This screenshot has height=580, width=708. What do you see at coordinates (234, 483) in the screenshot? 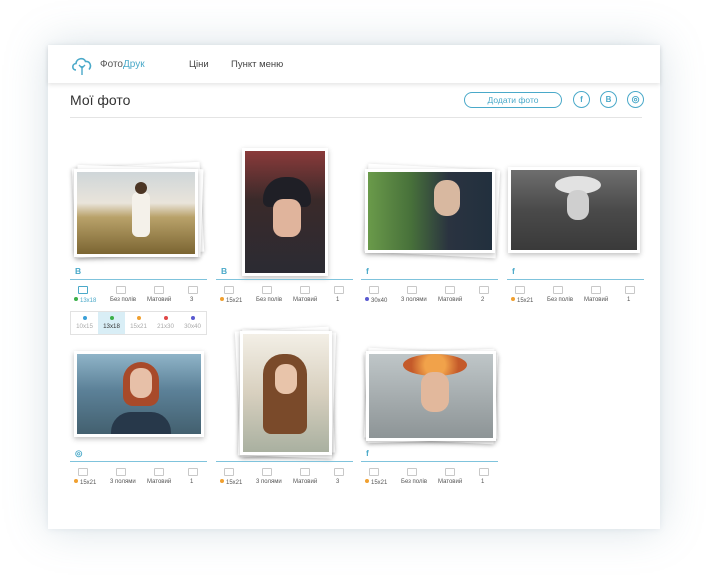
I see `size-value-text: 15x21` at bounding box center [234, 483].